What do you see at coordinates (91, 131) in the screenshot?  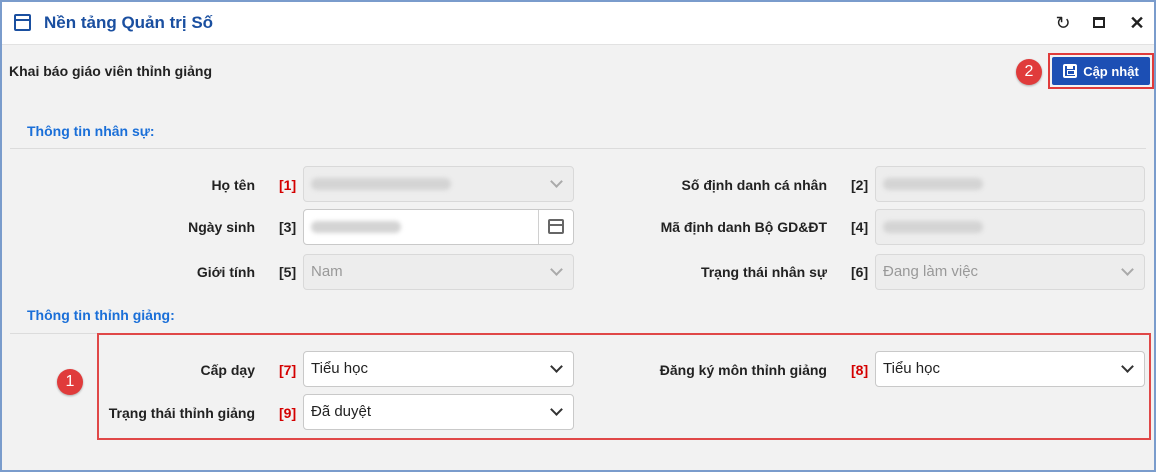 I see `section-title-personnel: Thông tin nhân sự:` at bounding box center [91, 131].